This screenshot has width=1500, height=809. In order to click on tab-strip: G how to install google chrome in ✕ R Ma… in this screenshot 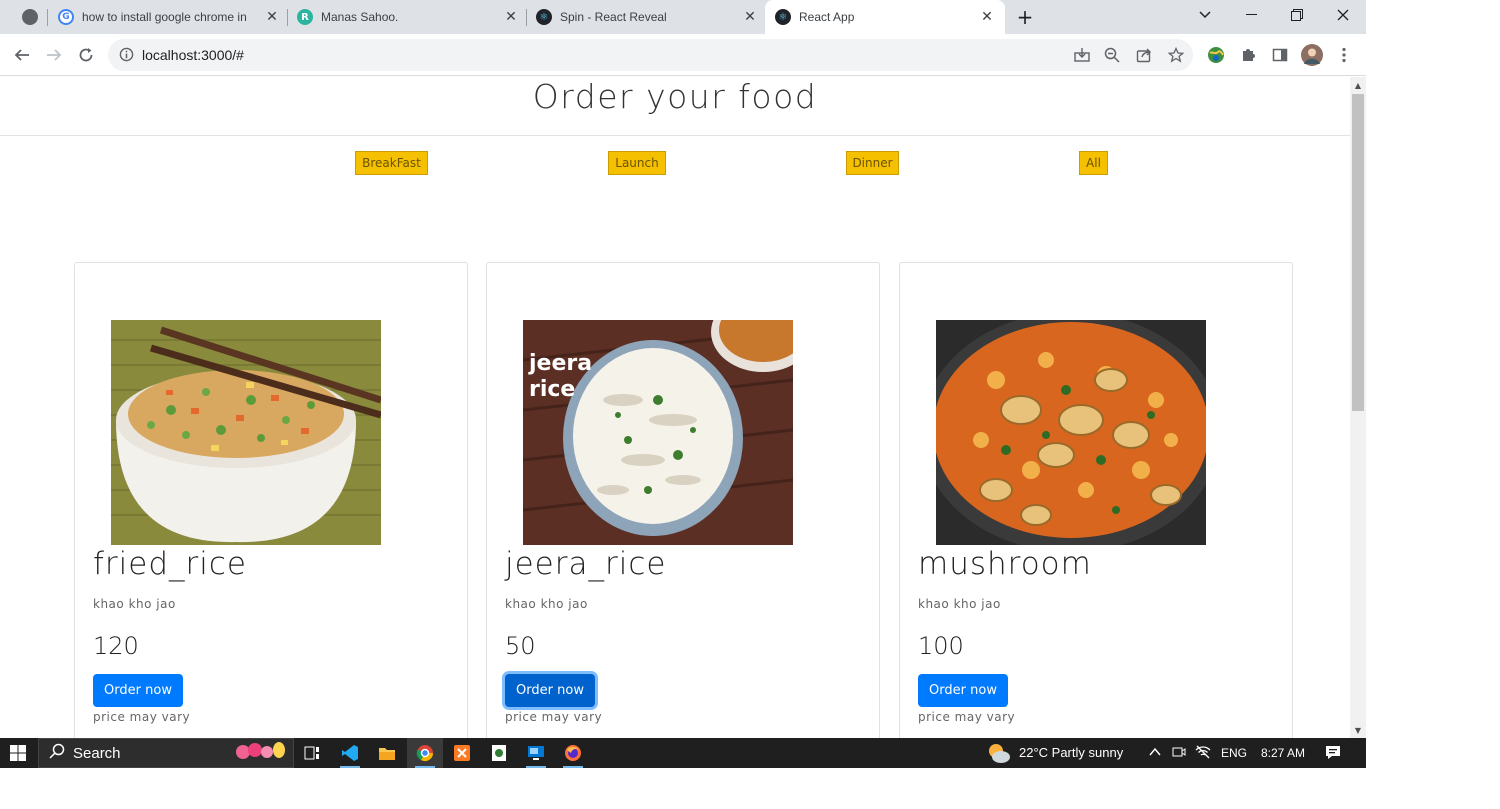, I will do `click(683, 17)`.